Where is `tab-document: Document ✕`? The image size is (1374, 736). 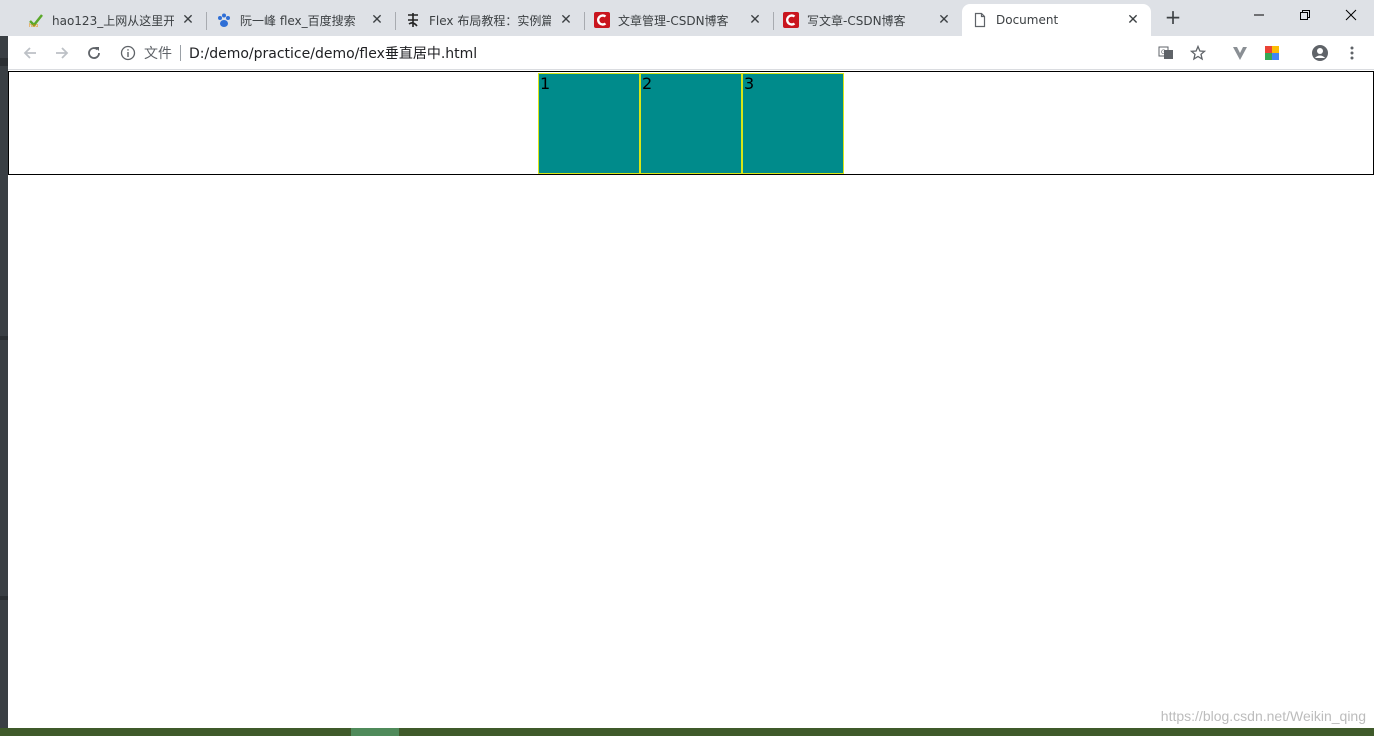 tab-document: Document ✕ is located at coordinates (1056, 20).